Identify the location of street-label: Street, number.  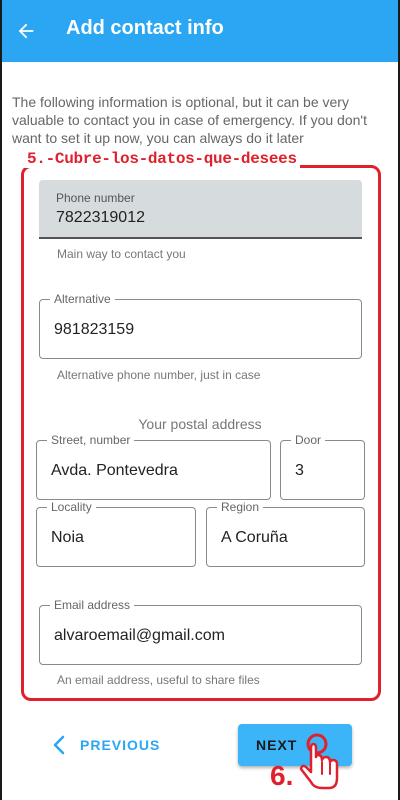
(91, 440).